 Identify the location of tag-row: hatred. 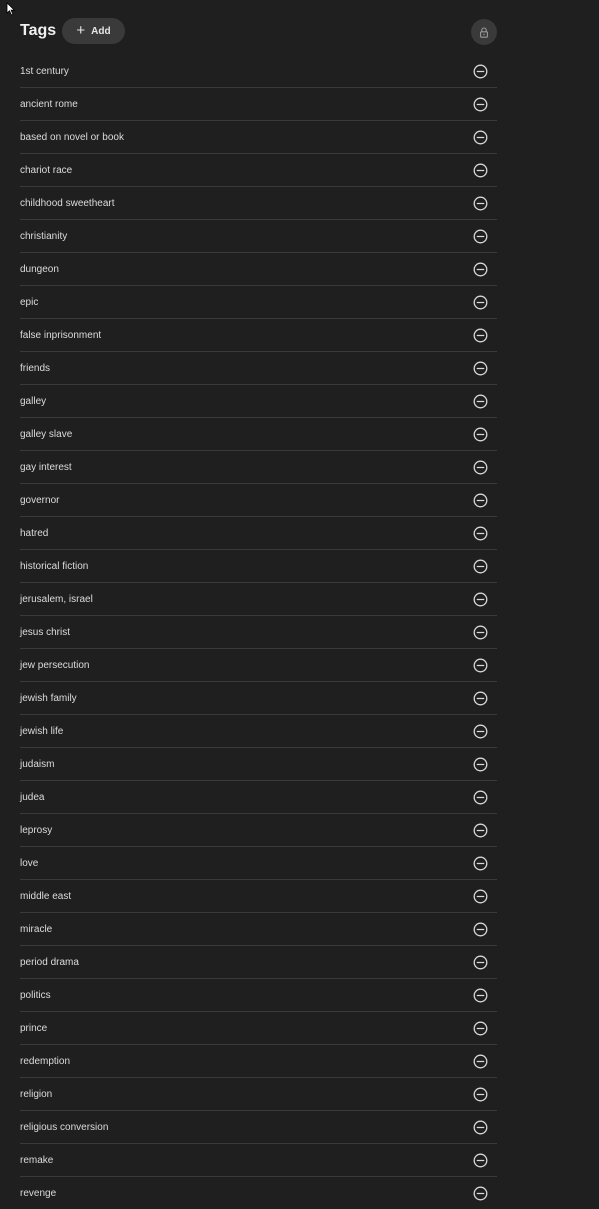
(258, 533).